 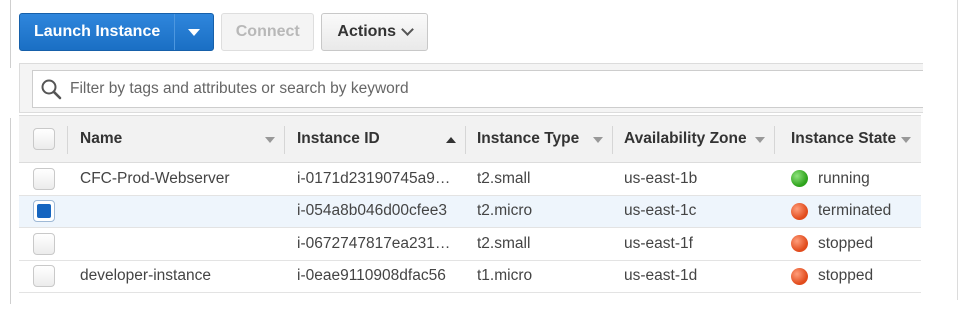 What do you see at coordinates (97, 32) in the screenshot?
I see `launch-instance-button: Launch Instance` at bounding box center [97, 32].